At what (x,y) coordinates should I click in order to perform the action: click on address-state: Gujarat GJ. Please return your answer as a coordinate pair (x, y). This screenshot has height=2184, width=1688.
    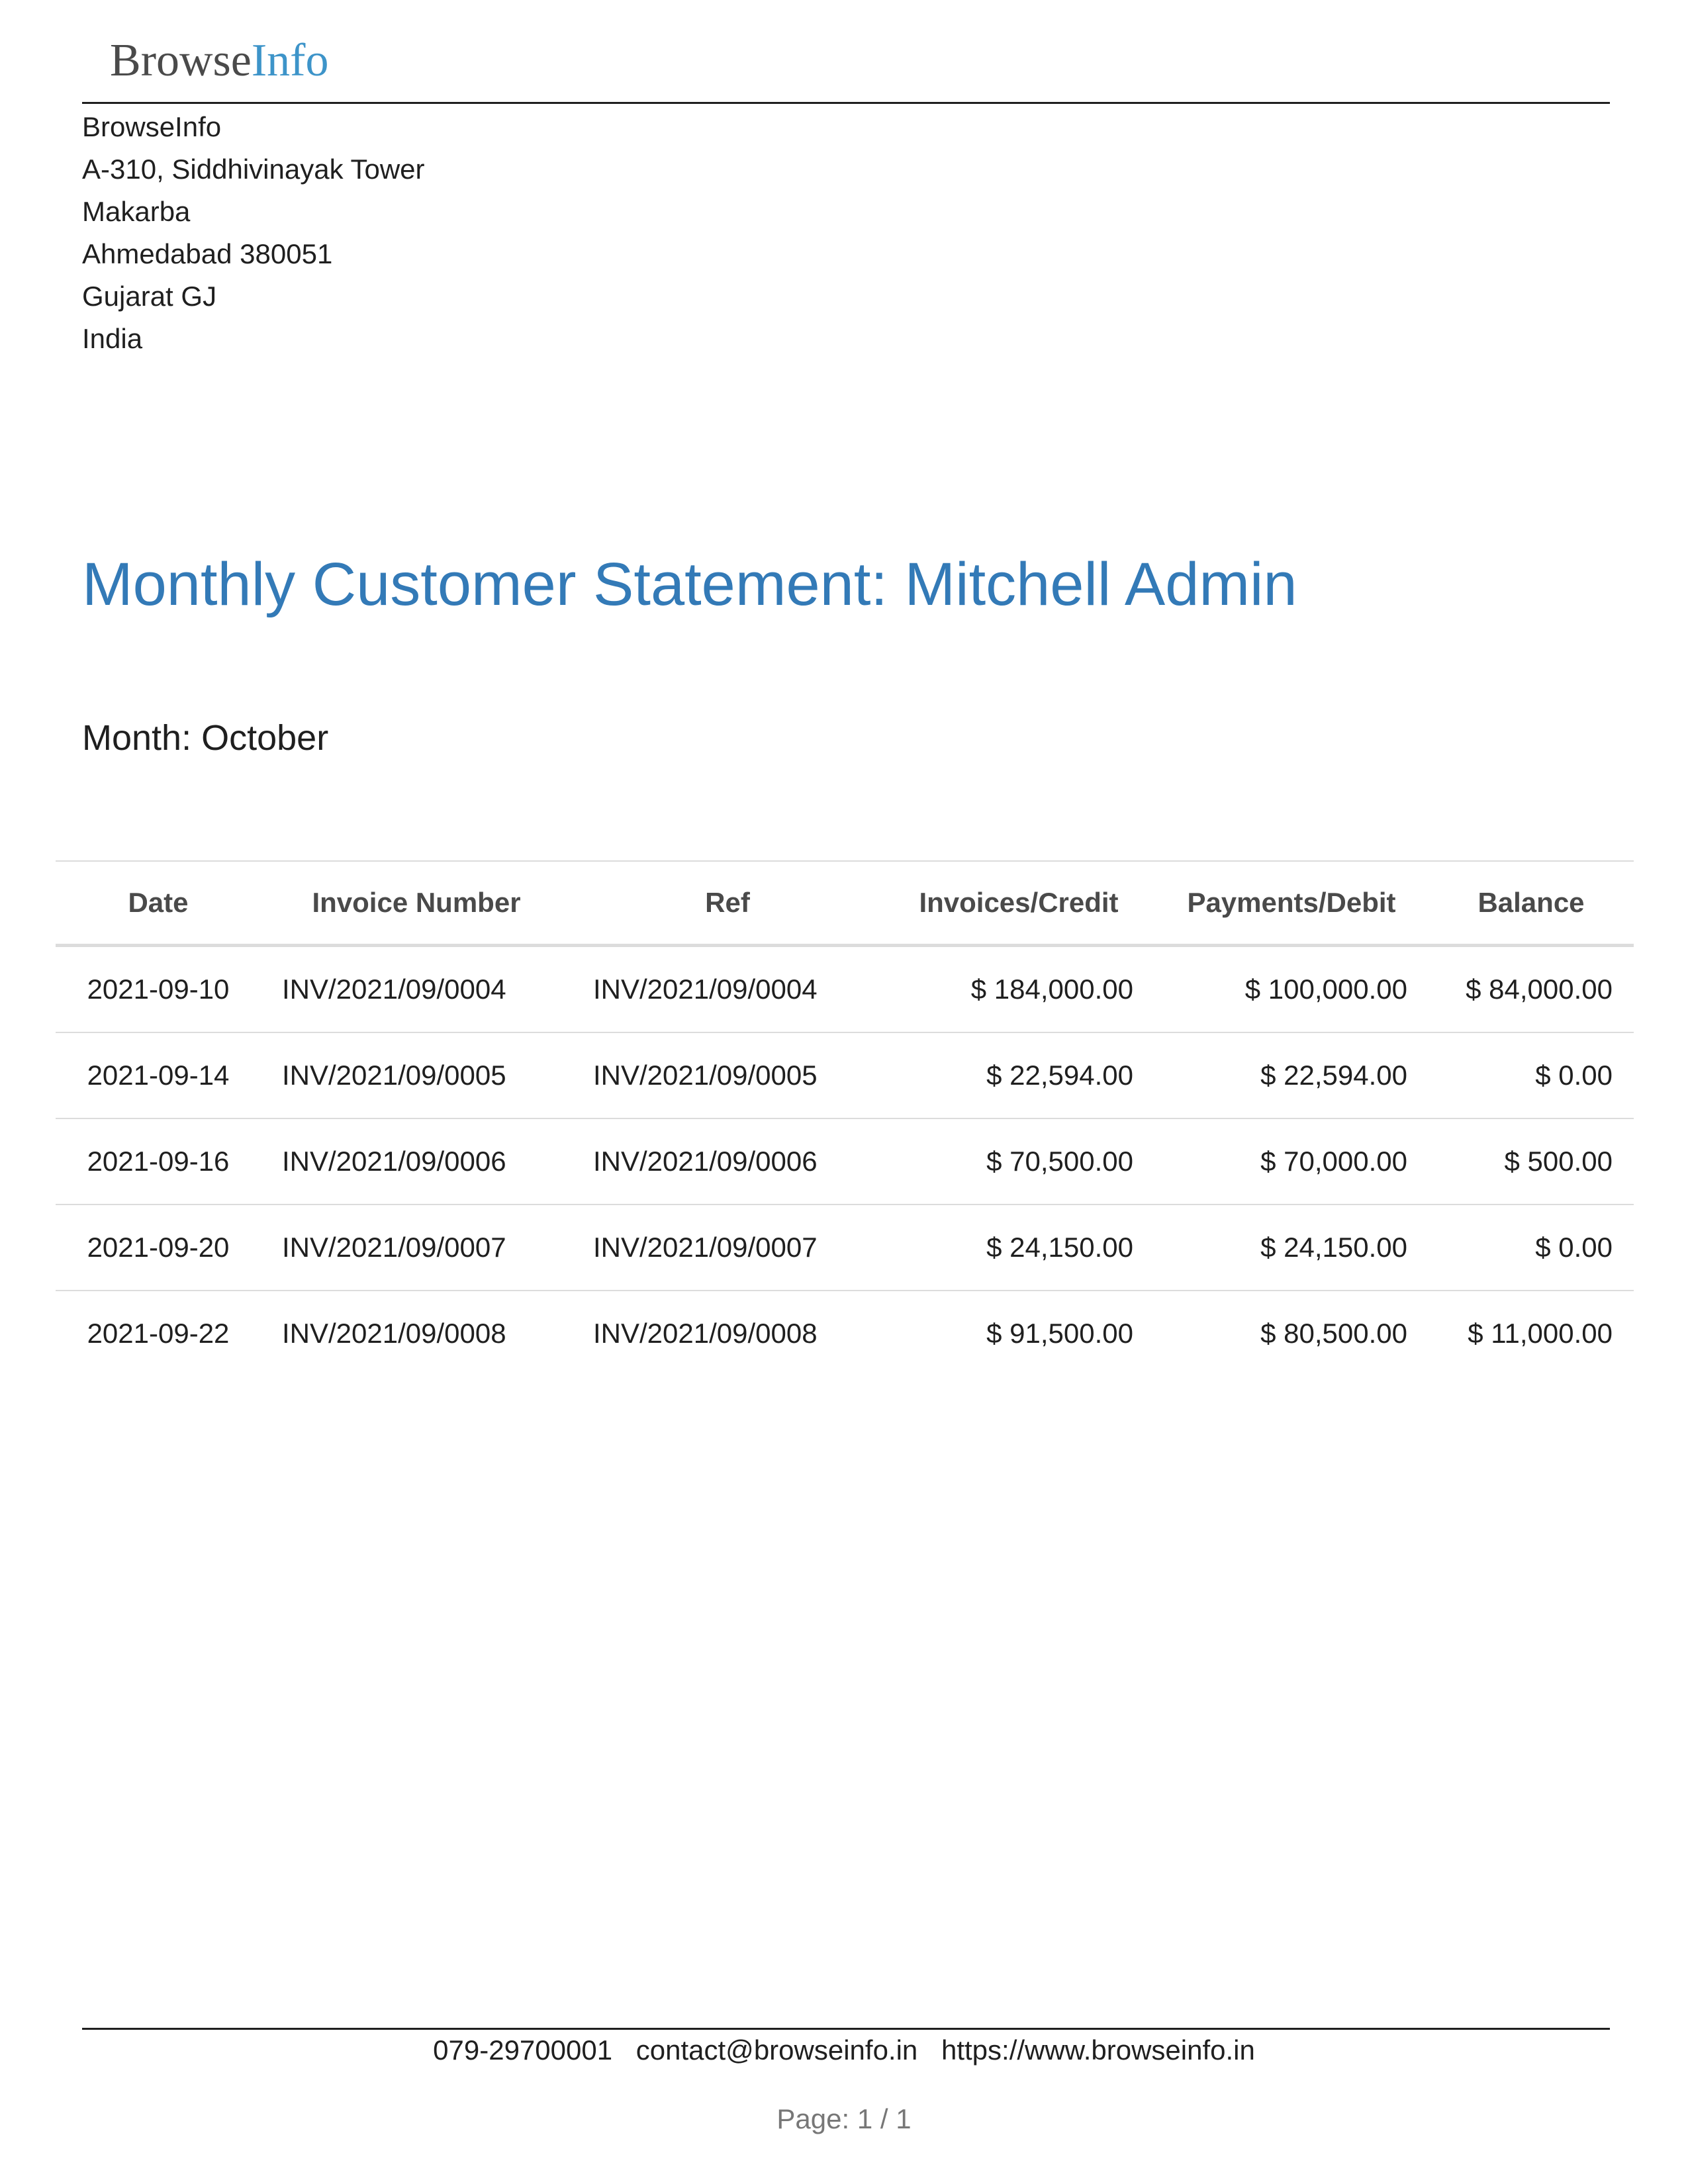
    Looking at the image, I should click on (149, 296).